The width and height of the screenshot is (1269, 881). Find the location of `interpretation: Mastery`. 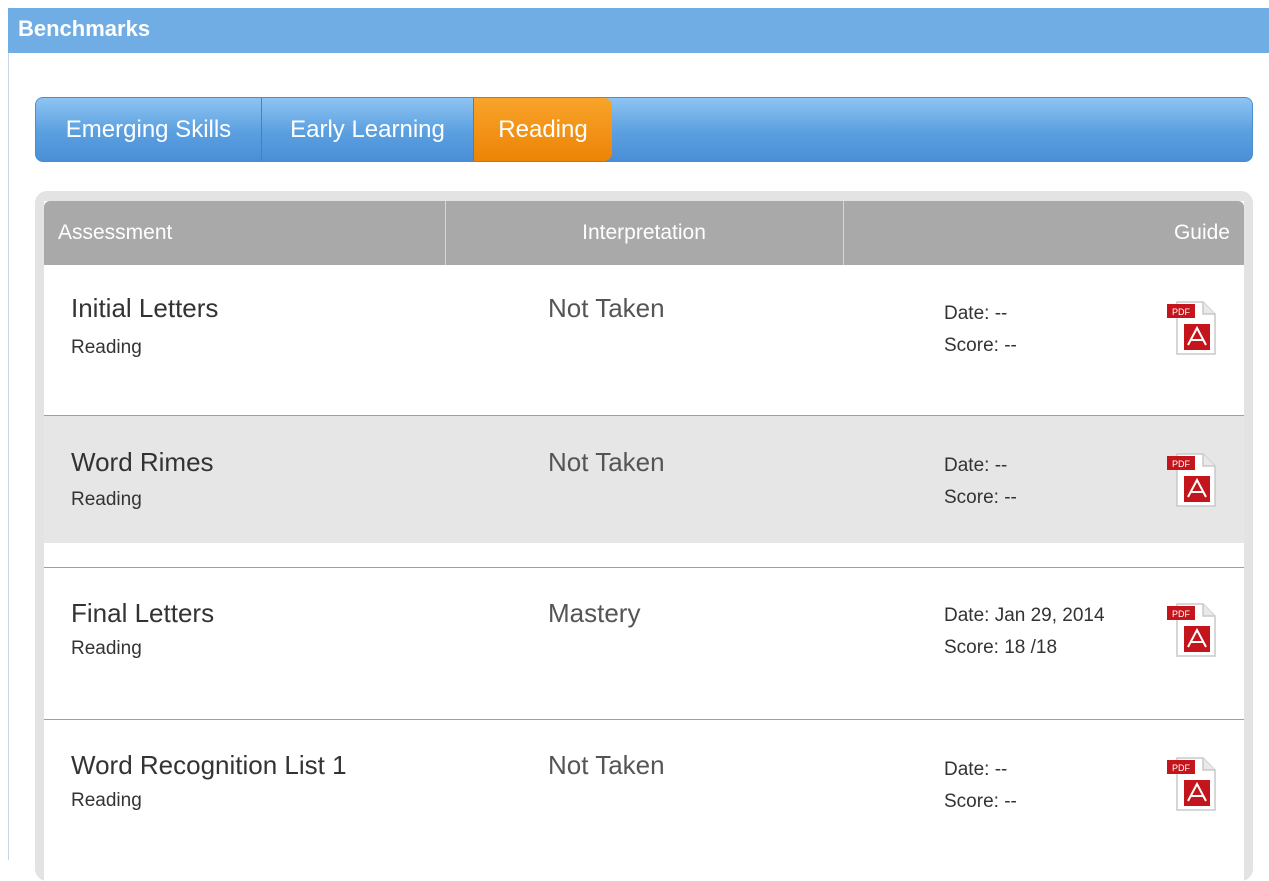

interpretation: Mastery is located at coordinates (594, 613).